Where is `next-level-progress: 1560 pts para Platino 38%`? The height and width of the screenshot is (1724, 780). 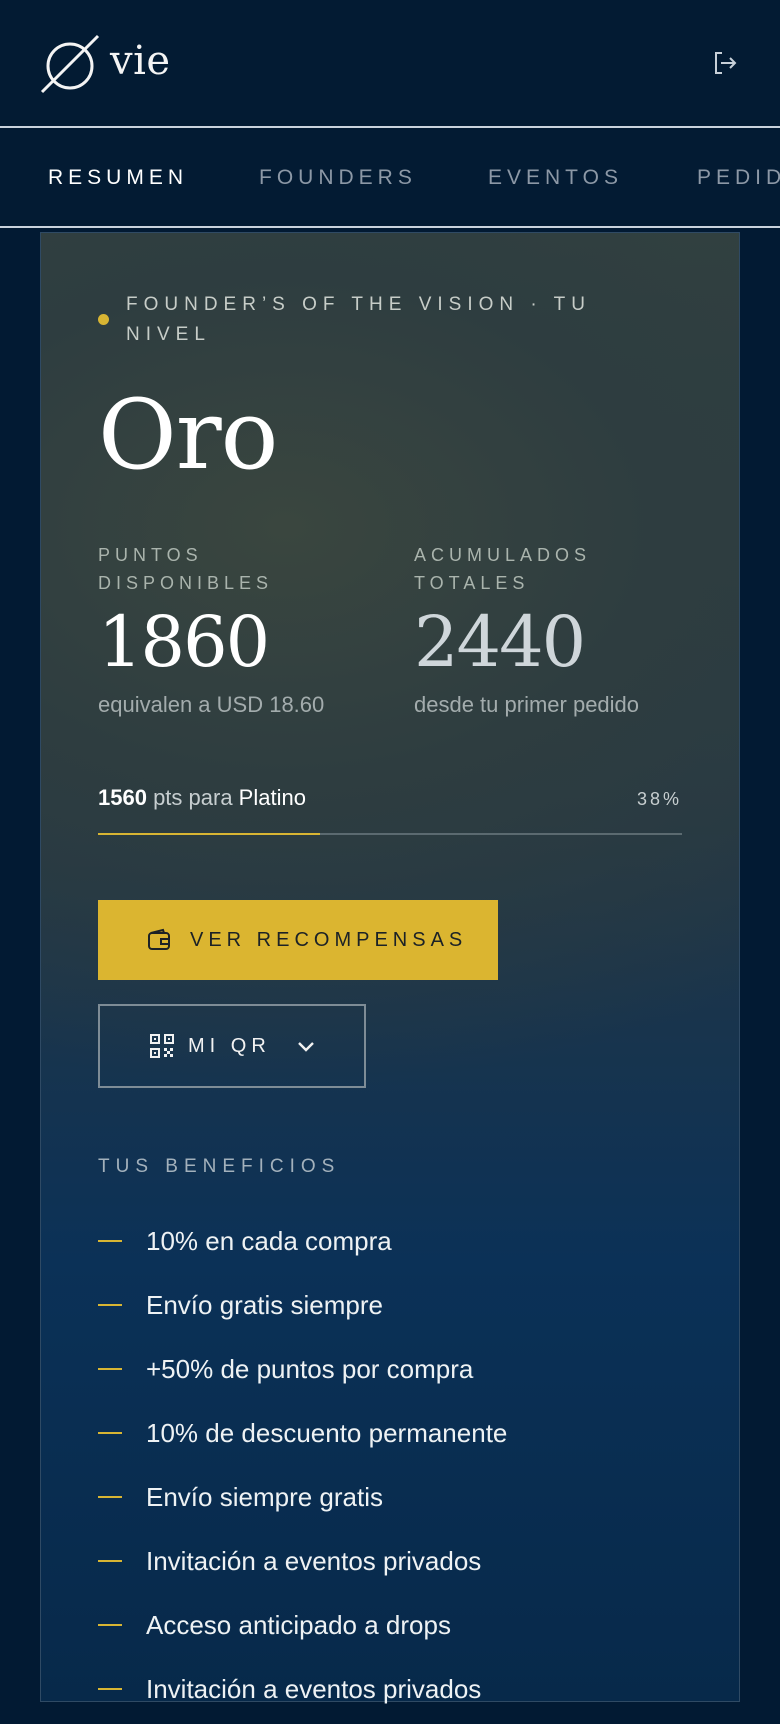 next-level-progress: 1560 pts para Platino 38% is located at coordinates (390, 802).